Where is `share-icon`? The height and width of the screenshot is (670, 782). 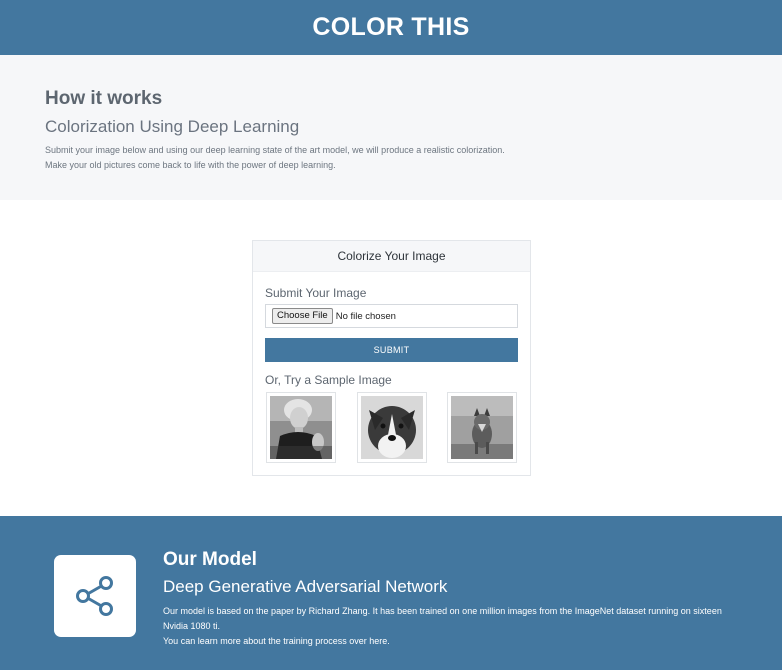
share-icon is located at coordinates (94, 596).